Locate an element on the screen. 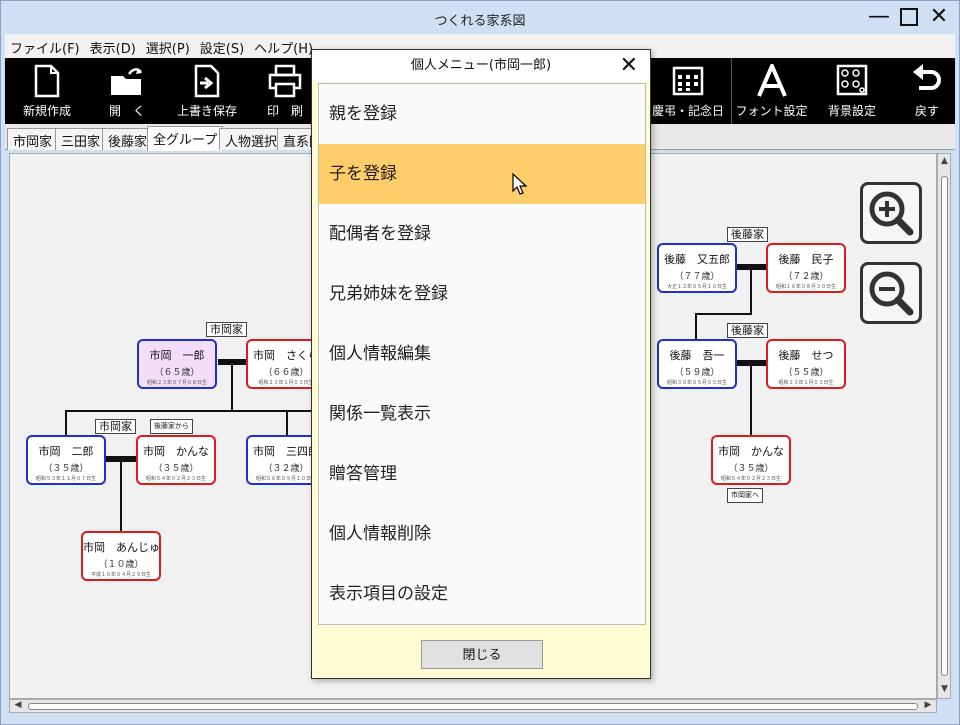  person-birthdate: 昭和１６年０８月３０日生 is located at coordinates (805, 287).